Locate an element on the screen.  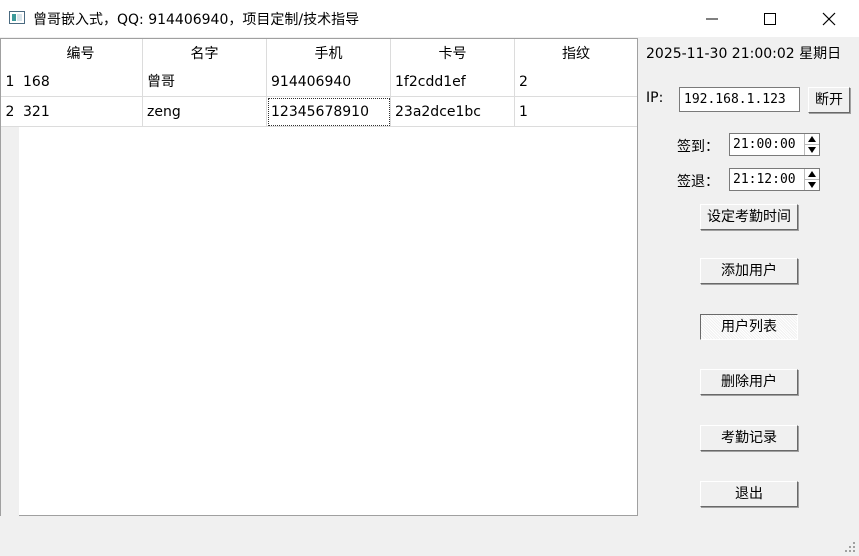
maximize-icon is located at coordinates (770, 19).